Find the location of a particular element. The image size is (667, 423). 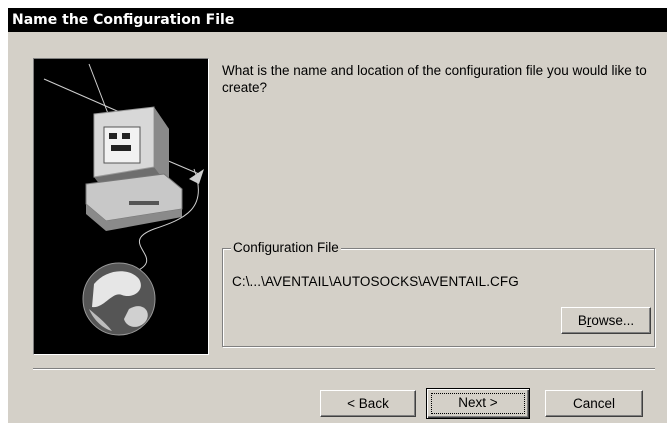

title-bar: Name the Configuration File is located at coordinates (337, 20).